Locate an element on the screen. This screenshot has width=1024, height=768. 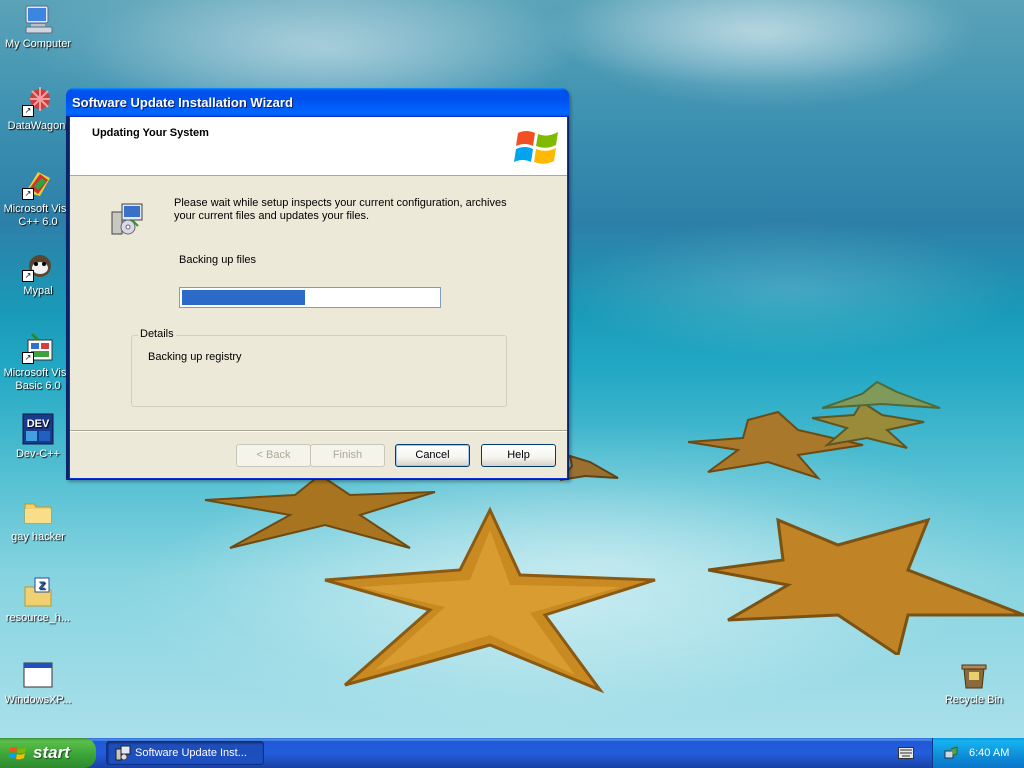
desktop-icon-visual-cpp: ↗ Microsoft Visu C++ 6.0 is located at coordinates (38, 198).